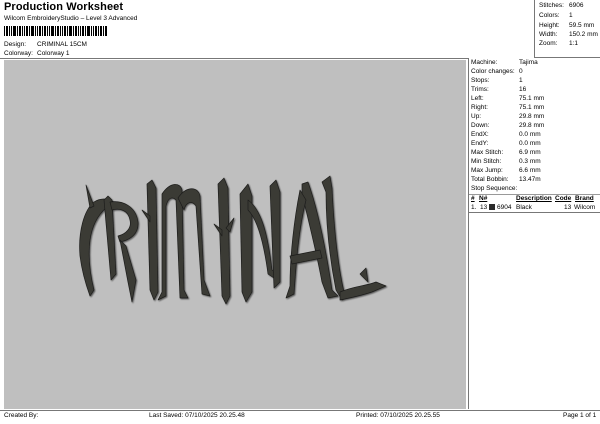 The width and height of the screenshot is (600, 424). I want to click on header-divider, so click(234, 58).